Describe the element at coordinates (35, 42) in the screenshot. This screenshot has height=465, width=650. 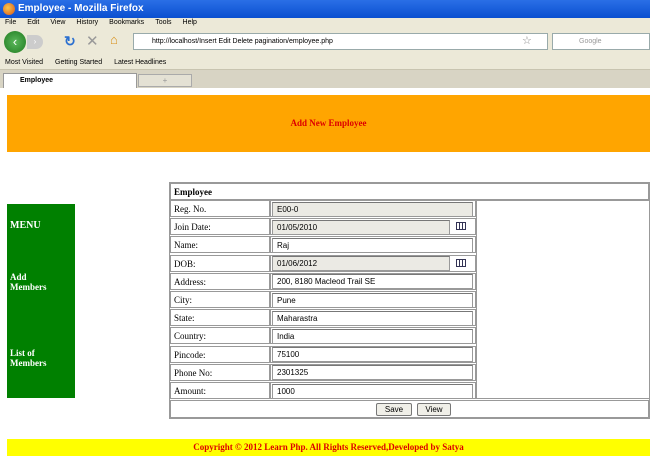
I see `forward-button: ›` at that location.